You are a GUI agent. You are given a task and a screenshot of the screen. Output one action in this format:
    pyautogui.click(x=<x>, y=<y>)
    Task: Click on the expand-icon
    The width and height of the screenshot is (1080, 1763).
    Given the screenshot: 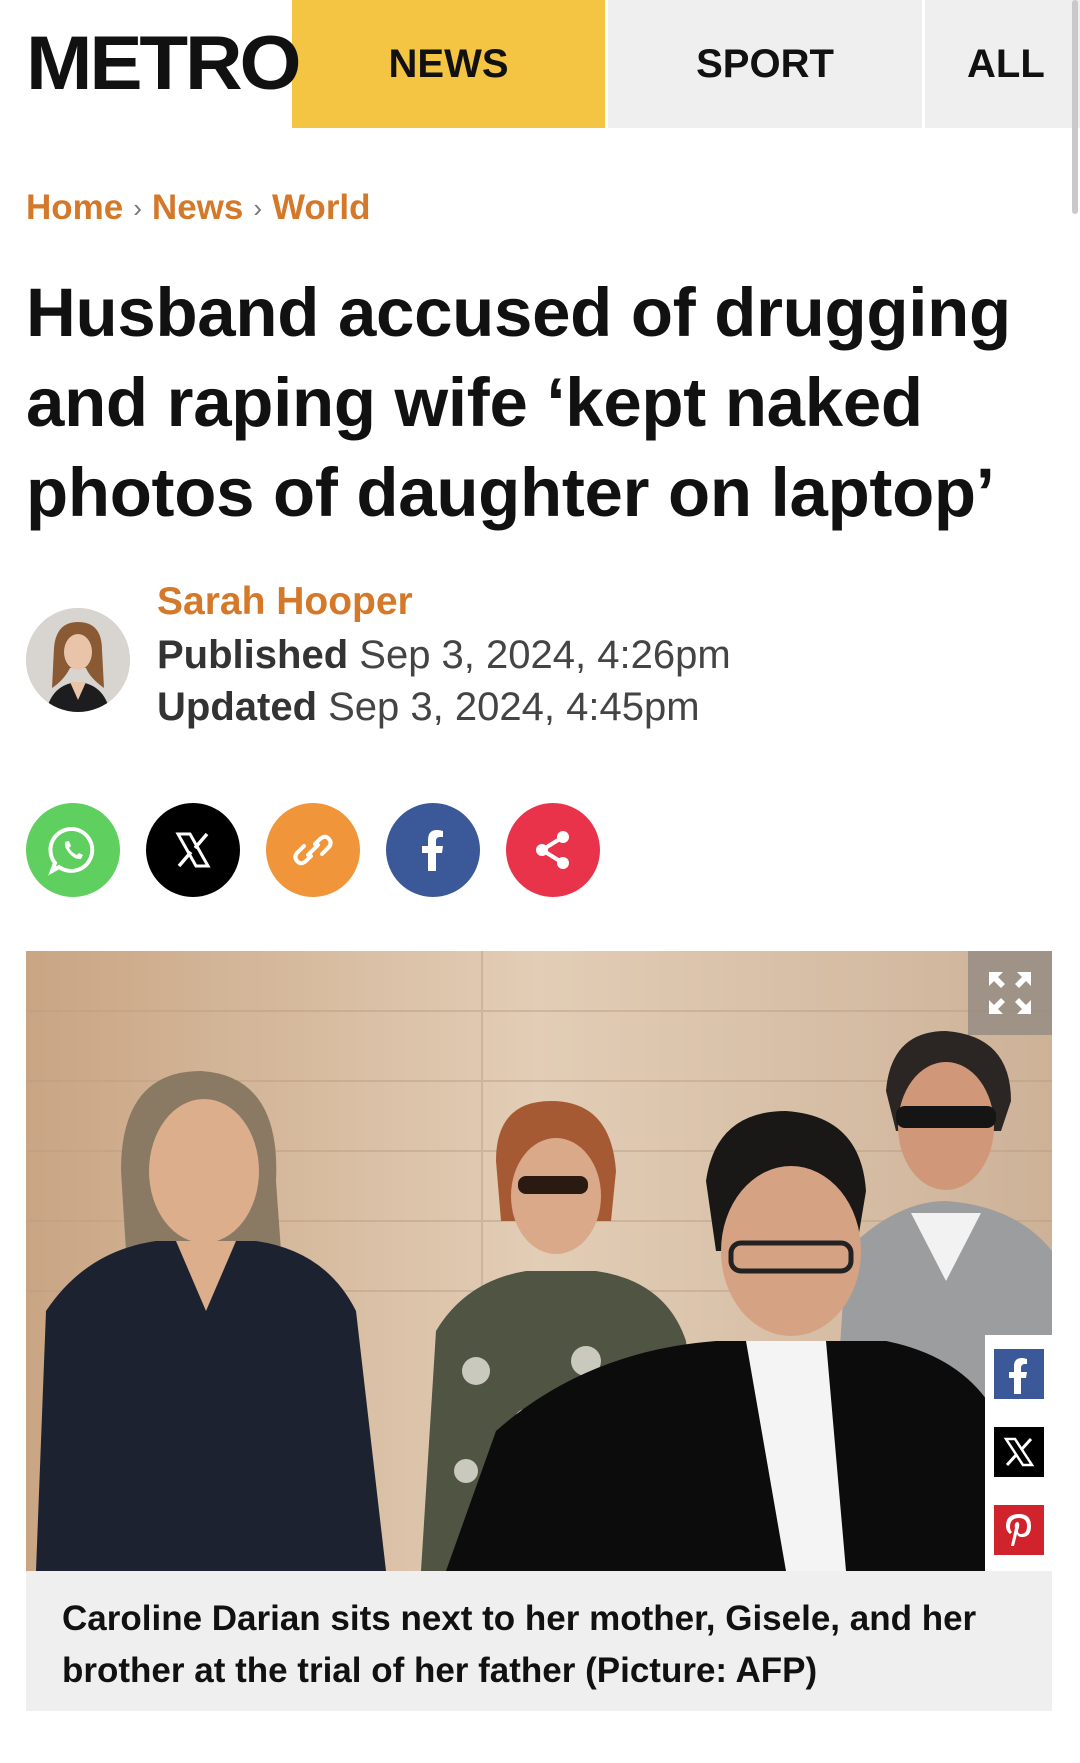 What is the action you would take?
    pyautogui.click(x=1010, y=993)
    